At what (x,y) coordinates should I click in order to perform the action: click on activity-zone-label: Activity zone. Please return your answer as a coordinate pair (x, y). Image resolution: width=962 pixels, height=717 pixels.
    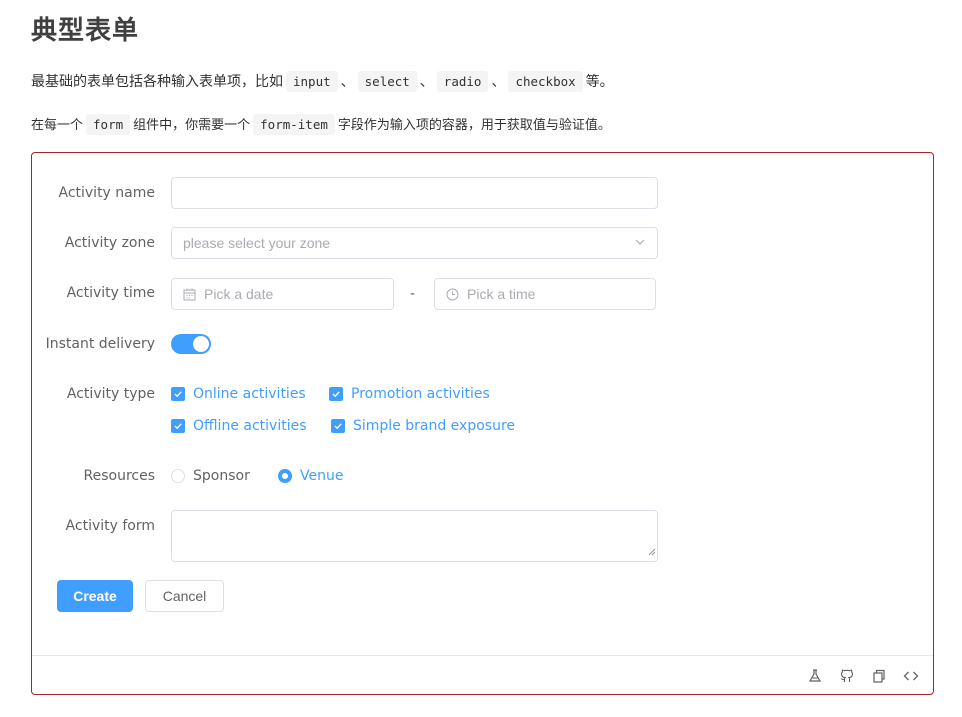
    Looking at the image, I should click on (109, 243).